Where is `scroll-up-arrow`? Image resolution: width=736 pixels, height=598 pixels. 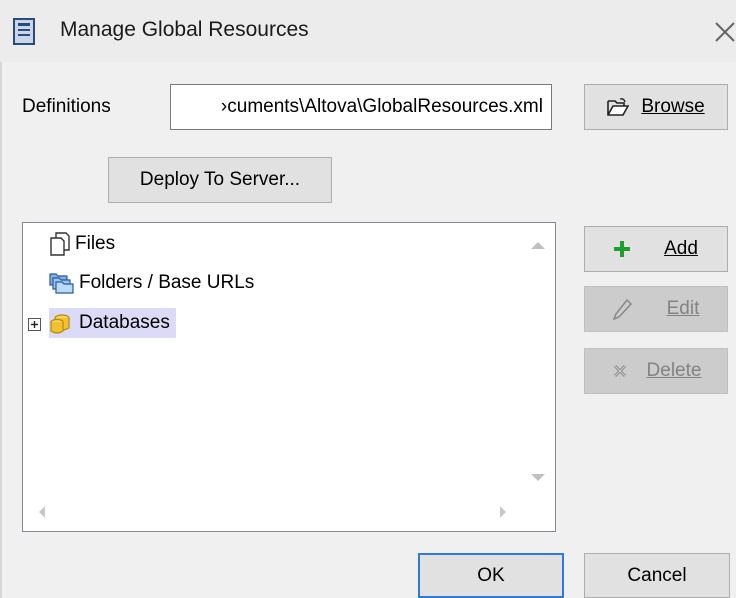
scroll-up-arrow is located at coordinates (538, 245).